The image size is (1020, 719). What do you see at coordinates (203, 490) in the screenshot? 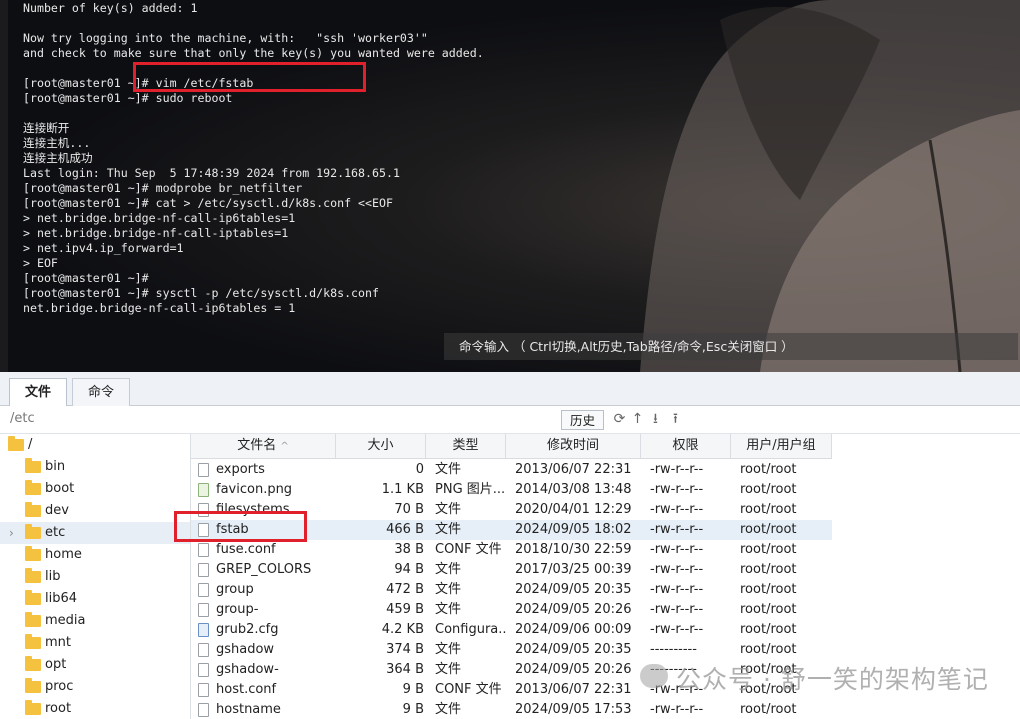
I see `image-file-icon` at bounding box center [203, 490].